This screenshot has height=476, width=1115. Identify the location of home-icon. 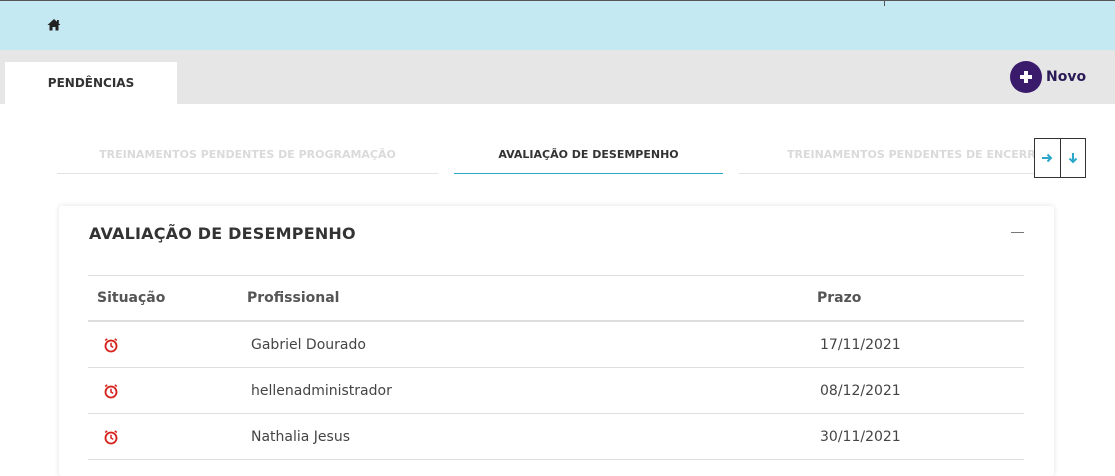
(54, 25).